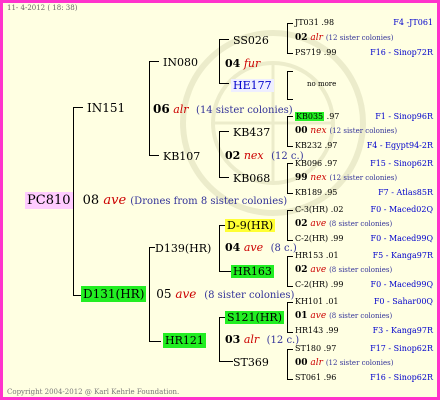 The image size is (440, 400). Describe the element at coordinates (181, 156) in the screenshot. I see `gen2-kb107: KB107` at that location.